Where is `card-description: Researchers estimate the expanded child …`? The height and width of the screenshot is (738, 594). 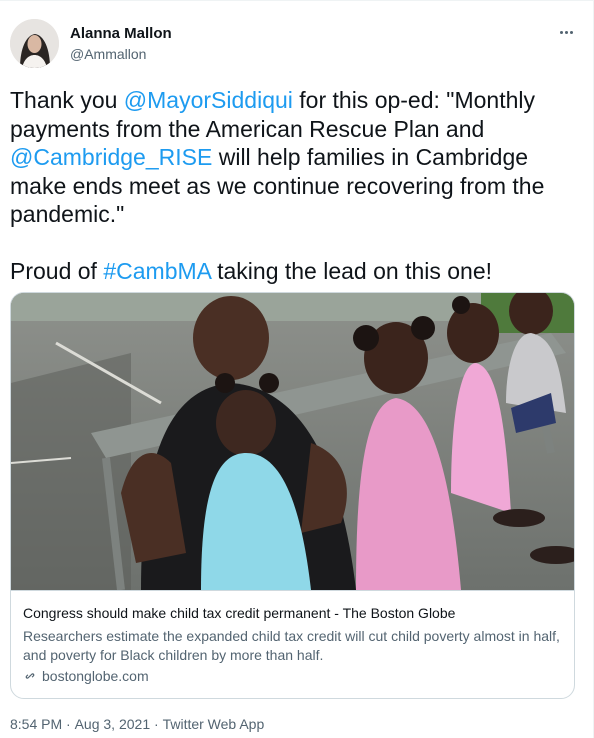
card-description: Researchers estimate the expanded child … is located at coordinates (291, 645).